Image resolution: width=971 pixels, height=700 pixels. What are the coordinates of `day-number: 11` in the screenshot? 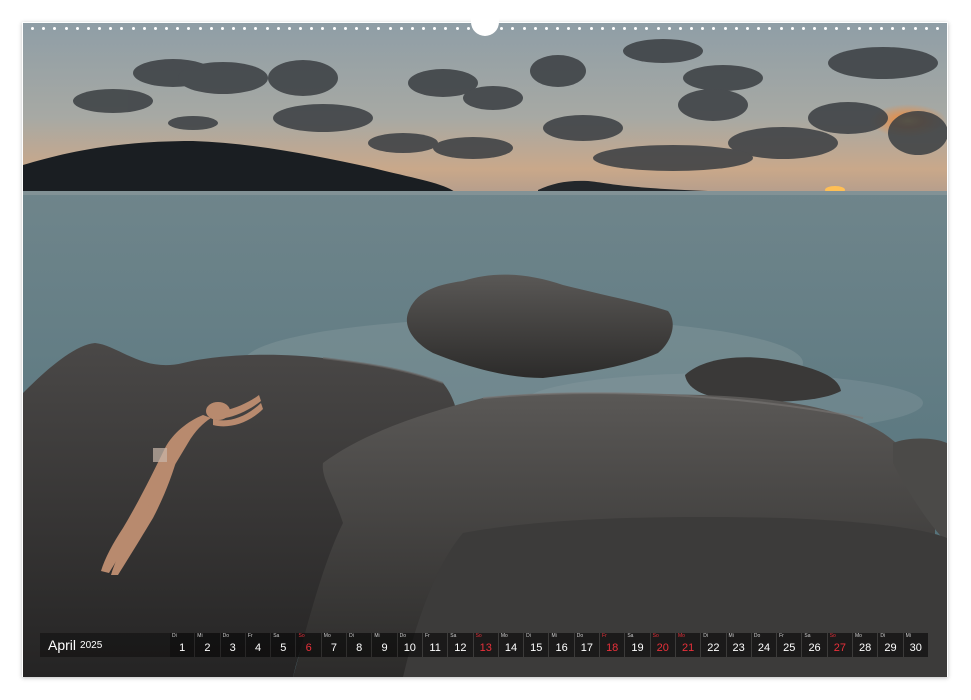 It's located at (435, 648).